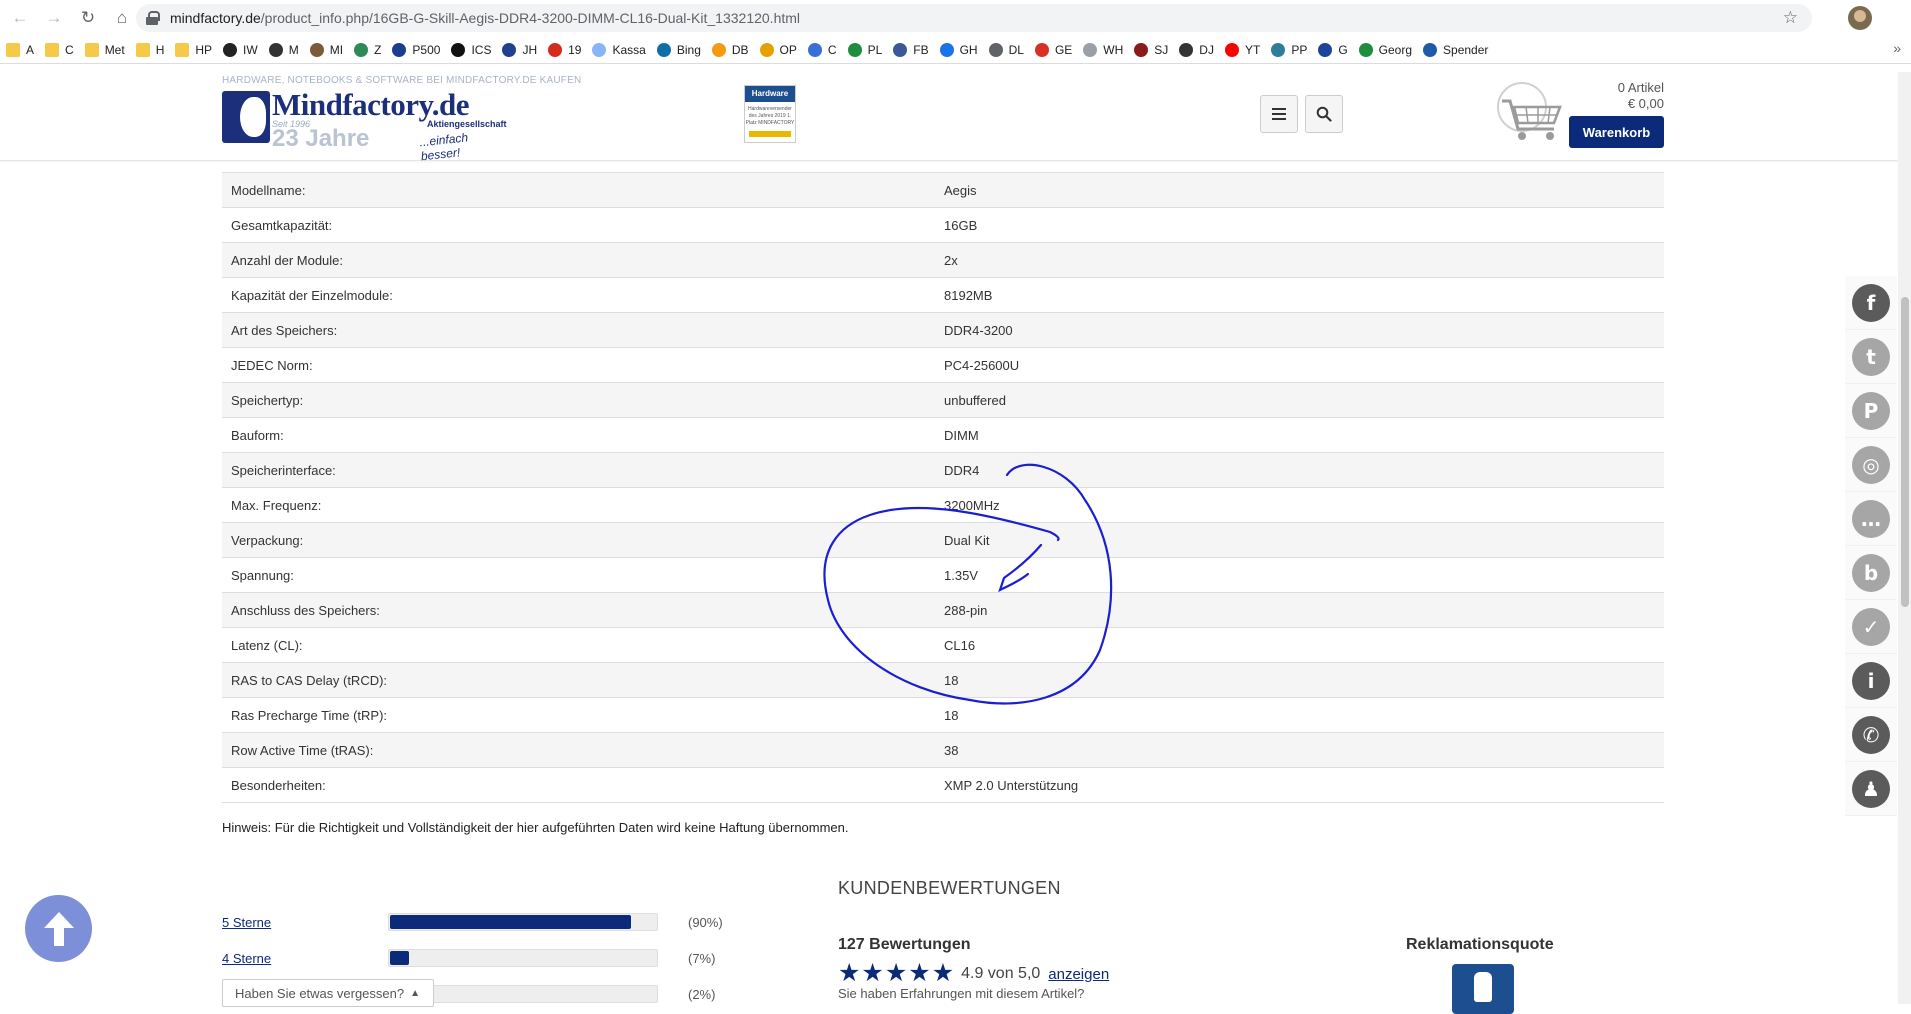  I want to click on search-button, so click(1324, 114).